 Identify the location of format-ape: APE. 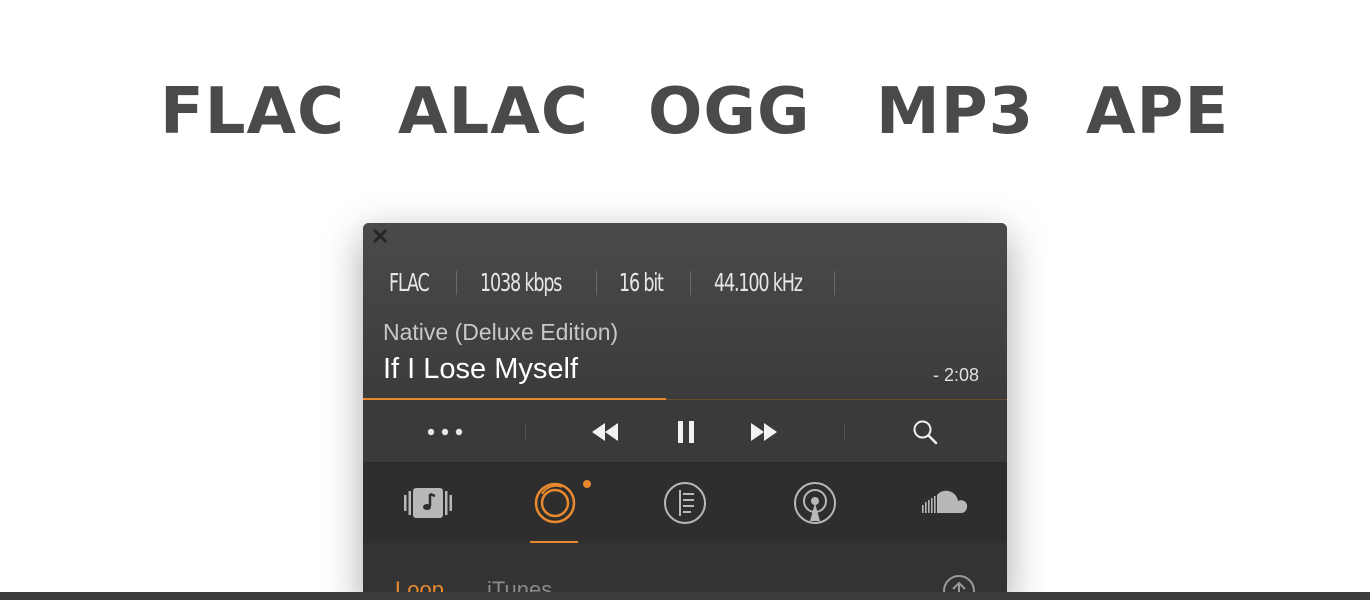
(1158, 112).